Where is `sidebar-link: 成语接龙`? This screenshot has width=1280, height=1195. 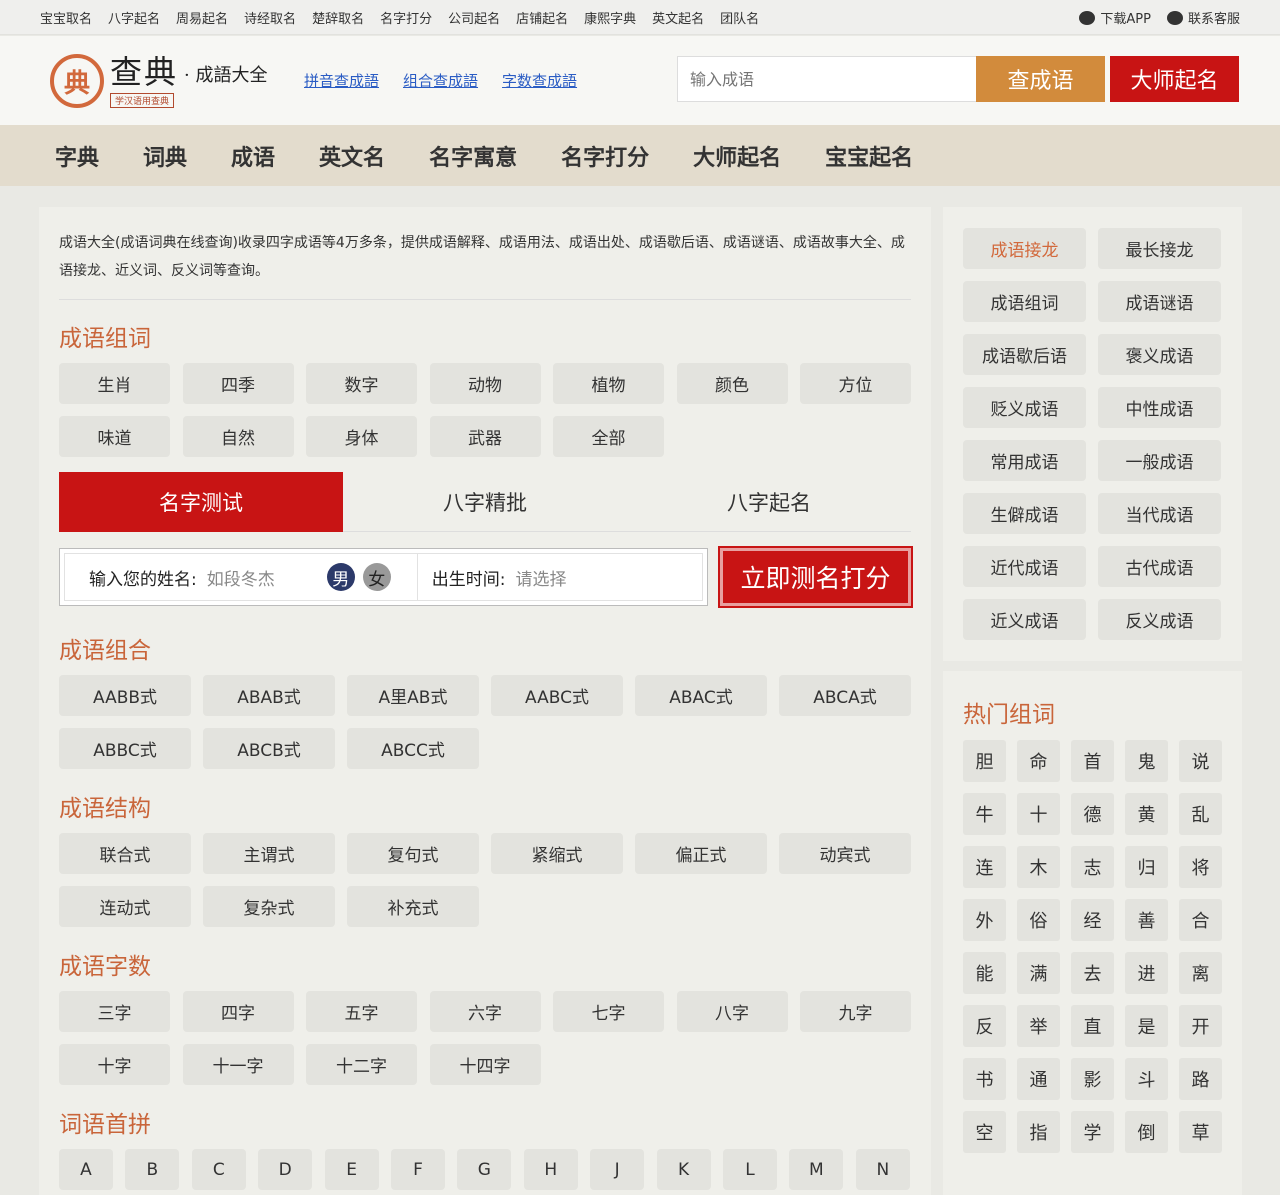
sidebar-link: 成语接龙 is located at coordinates (1024, 248).